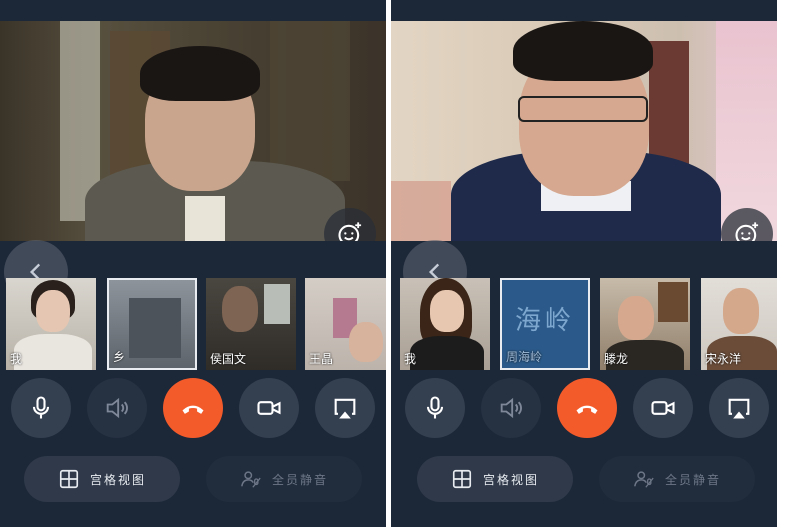 This screenshot has height=527, width=787. I want to click on participant-strip: 我 海岭 周海岭 滕龙 宋永洋, so click(584, 324).